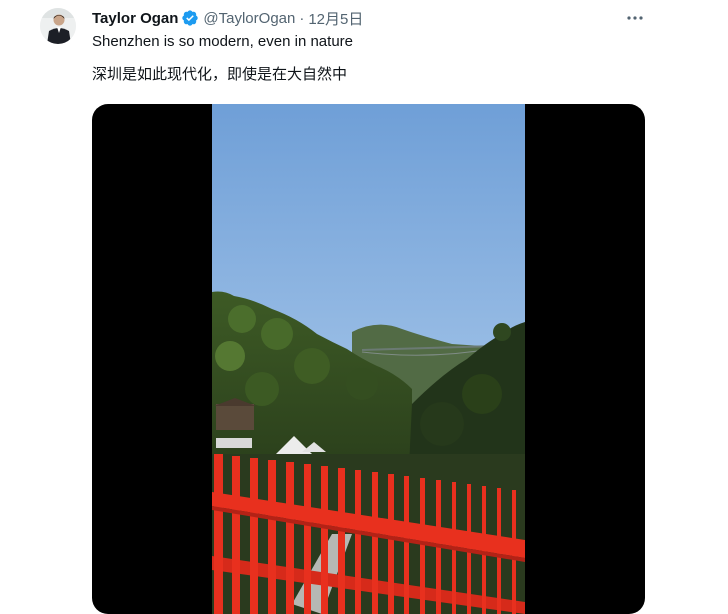 This screenshot has height=614, width=728. I want to click on tweet-header: Taylor Ogan @TaylorOgan · 12月5日, so click(227, 18).